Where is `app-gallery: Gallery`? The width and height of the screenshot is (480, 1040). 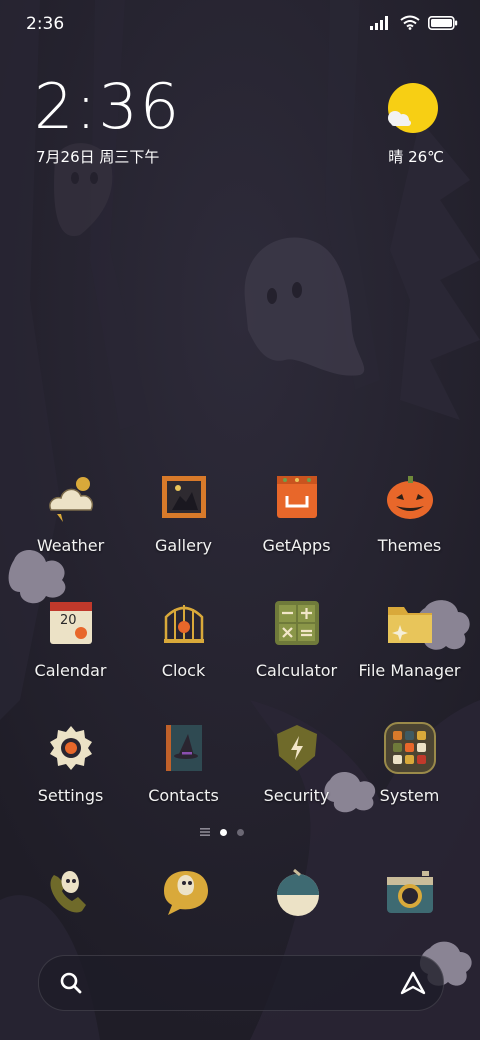 app-gallery: Gallery is located at coordinates (183, 512).